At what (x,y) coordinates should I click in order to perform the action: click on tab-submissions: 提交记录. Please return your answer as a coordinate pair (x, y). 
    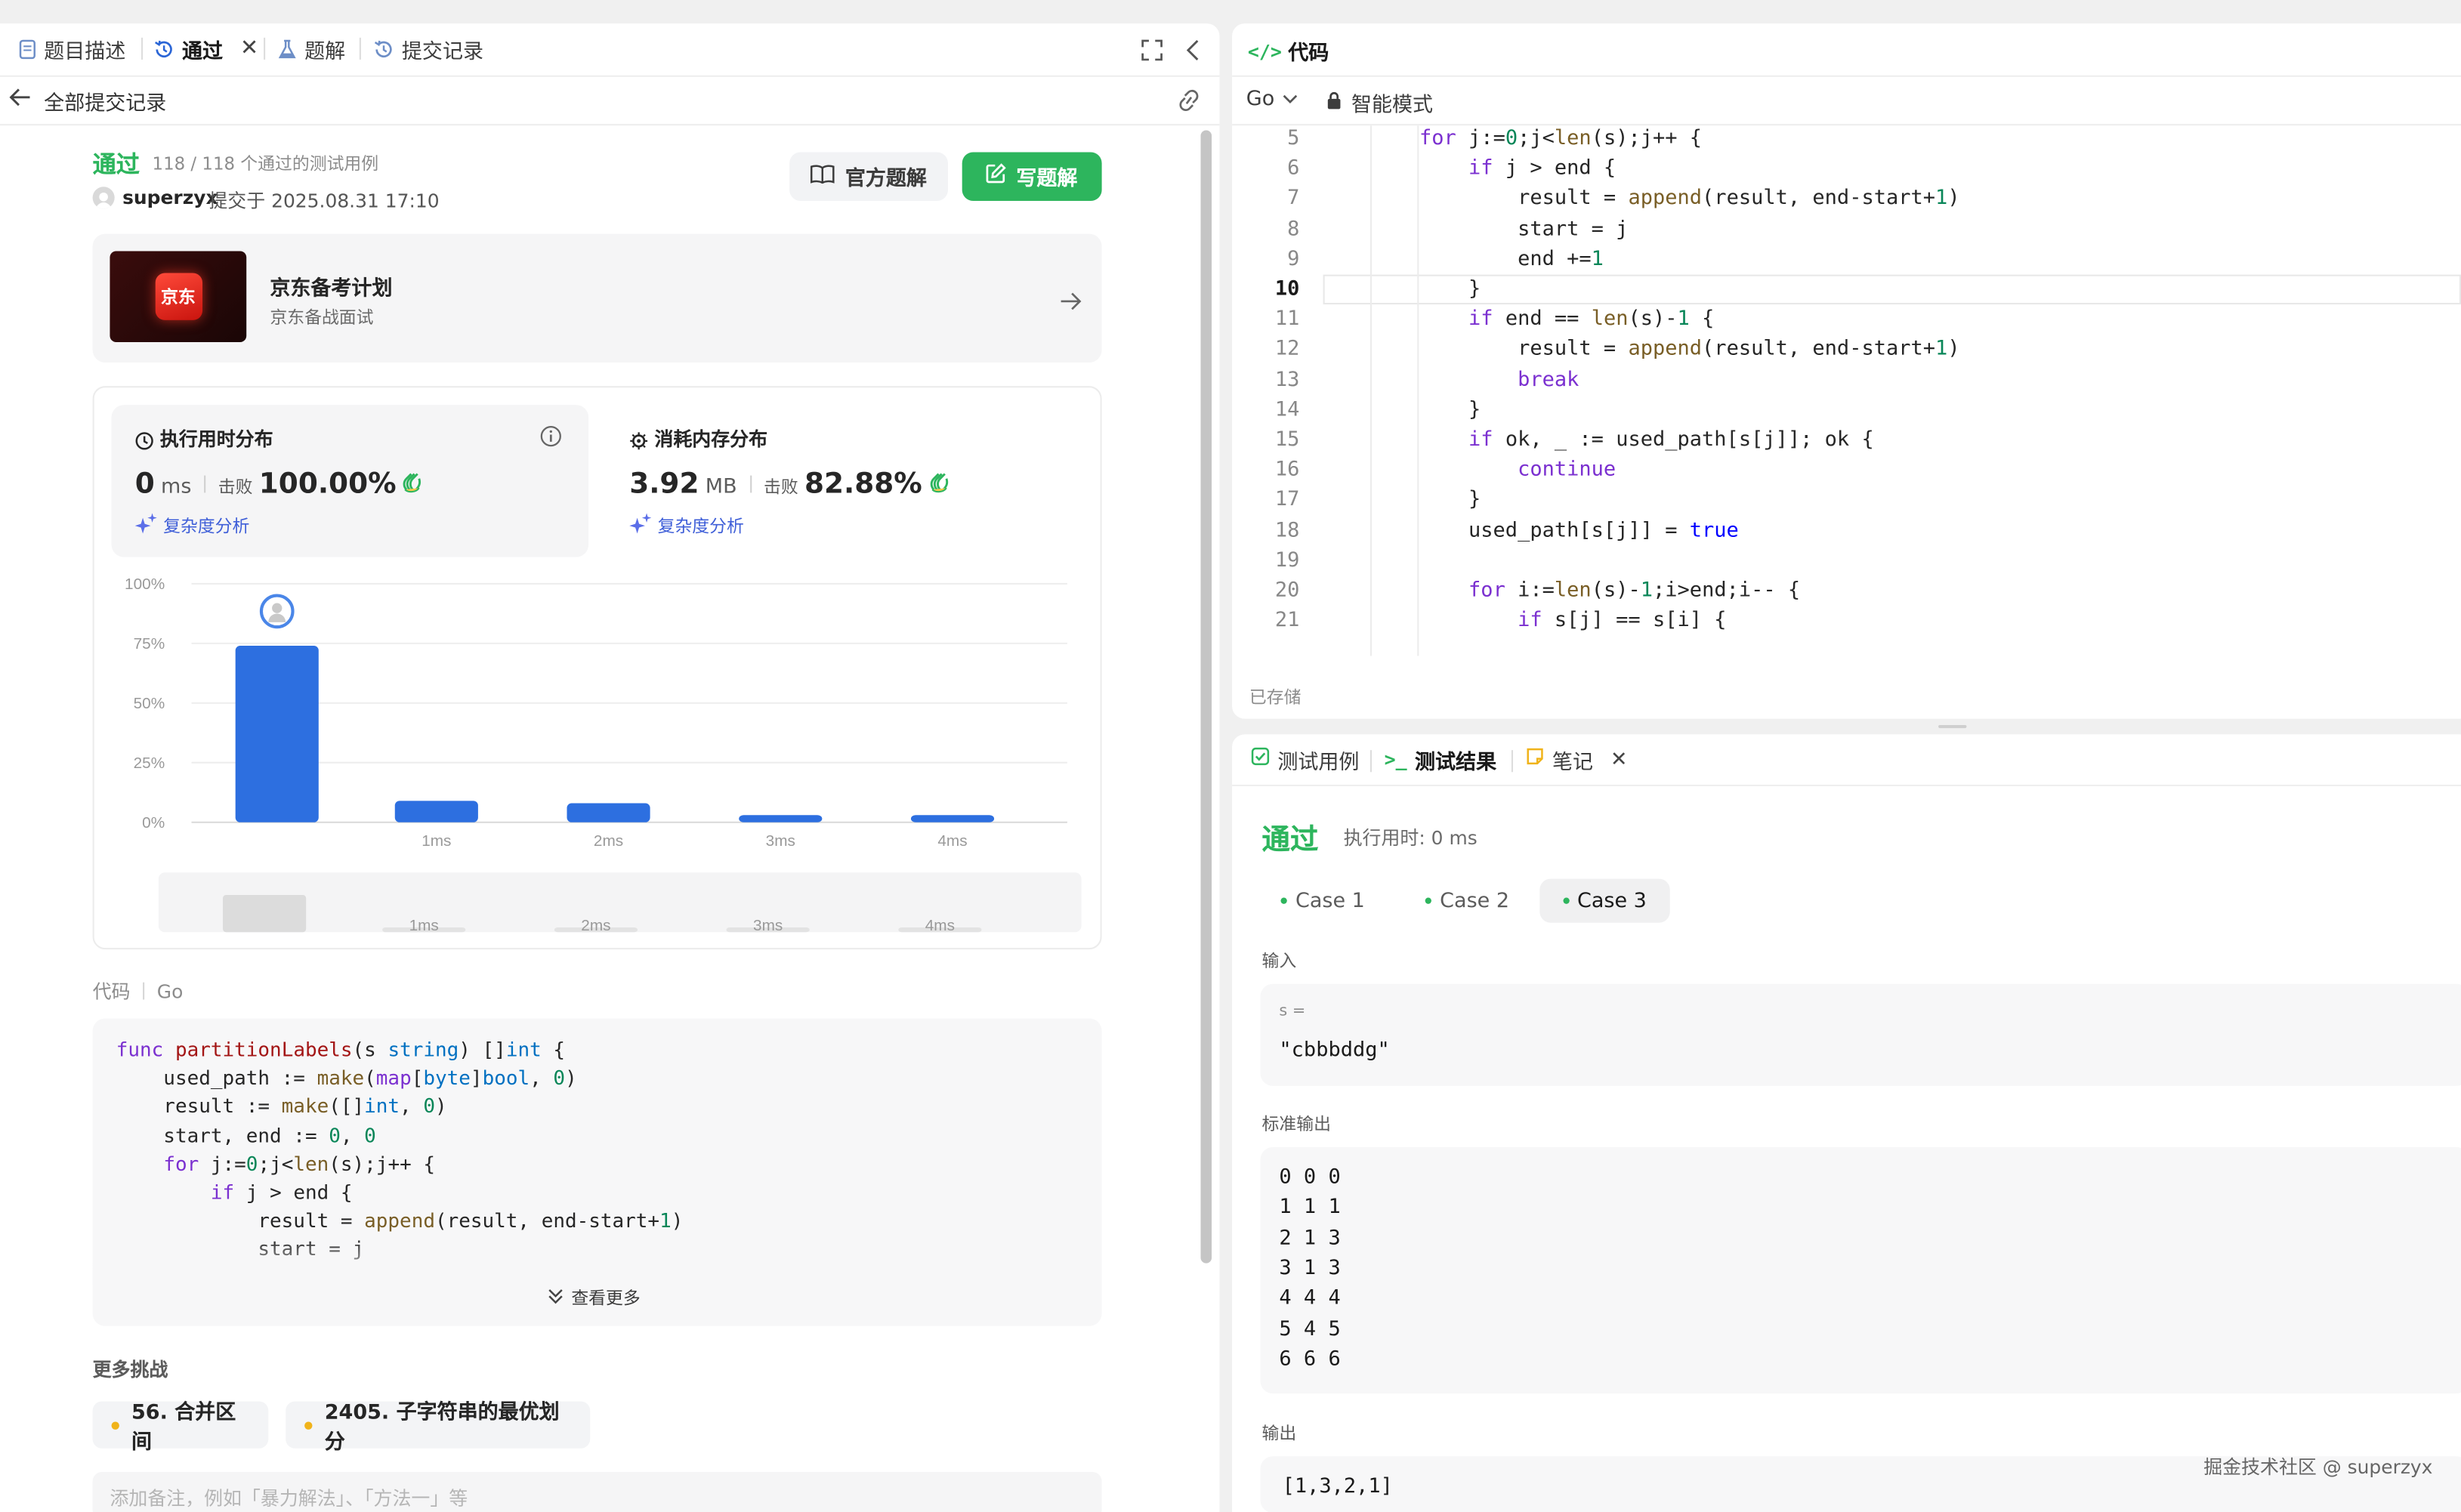
    Looking at the image, I should click on (429, 48).